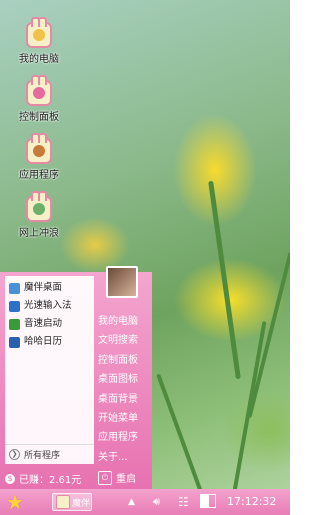 The height and width of the screenshot is (515, 320). What do you see at coordinates (39, 175) in the screenshot?
I see `desktop-icon-label: 应用程序` at bounding box center [39, 175].